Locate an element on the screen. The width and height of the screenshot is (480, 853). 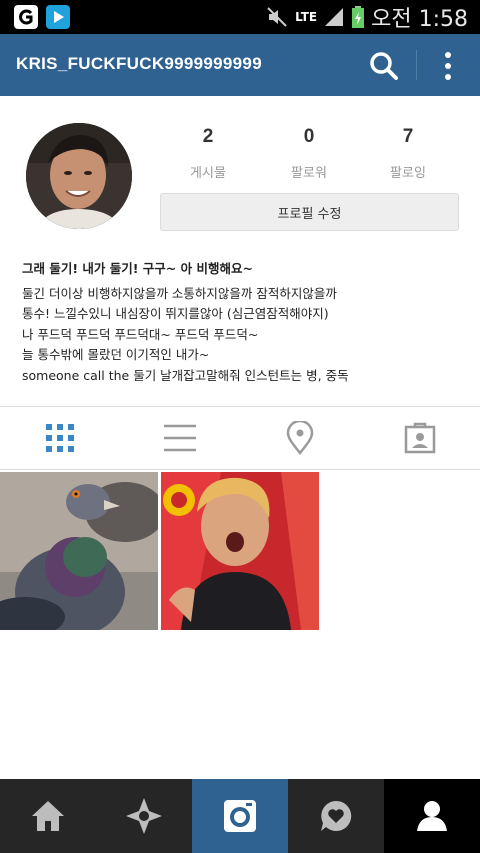
followers-count: 0 is located at coordinates (309, 136).